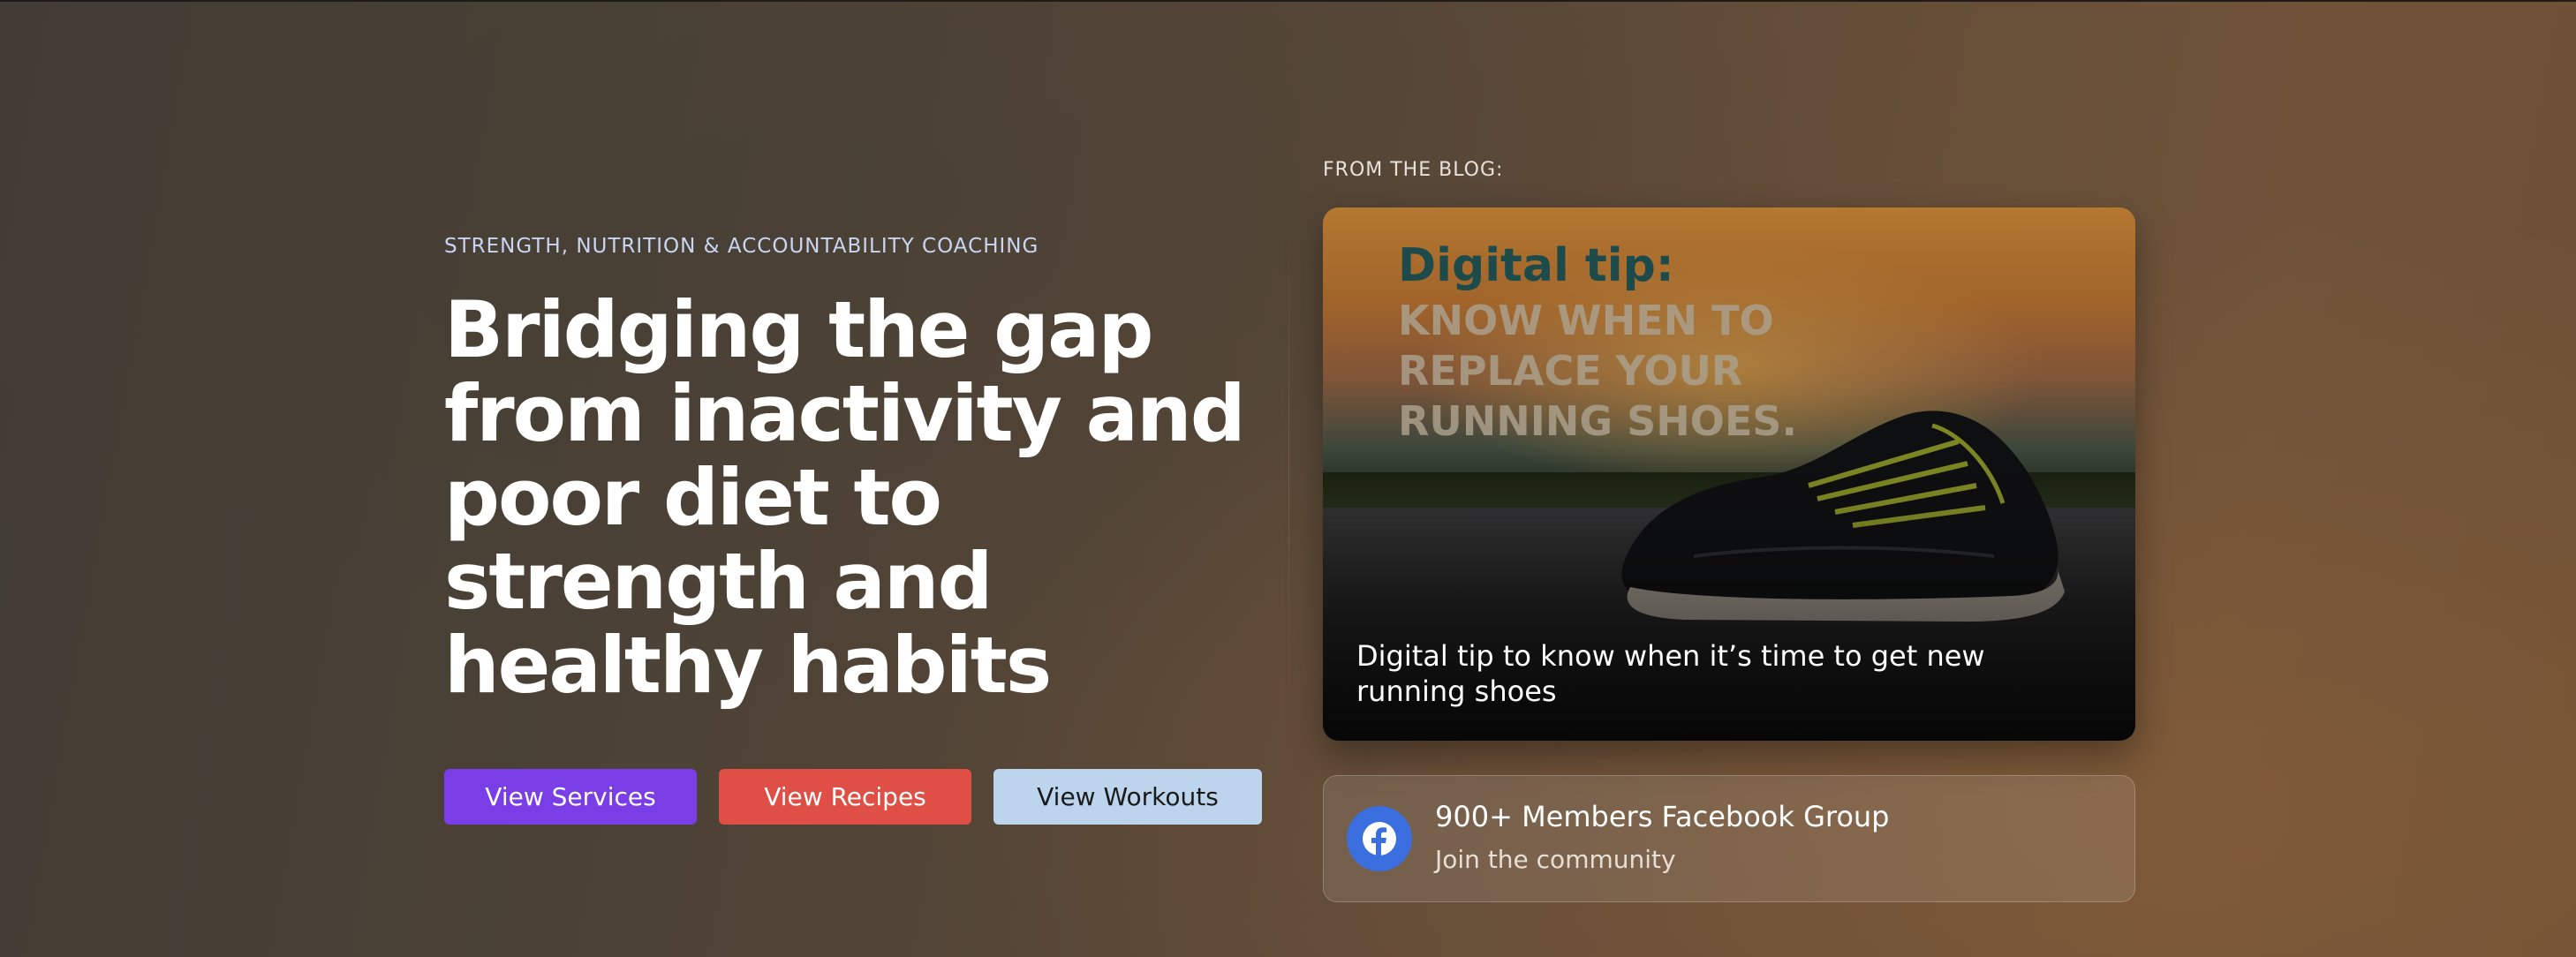 Image resolution: width=2576 pixels, height=957 pixels. Describe the element at coordinates (845, 413) in the screenshot. I see `headline-line: from inactivity and` at that location.